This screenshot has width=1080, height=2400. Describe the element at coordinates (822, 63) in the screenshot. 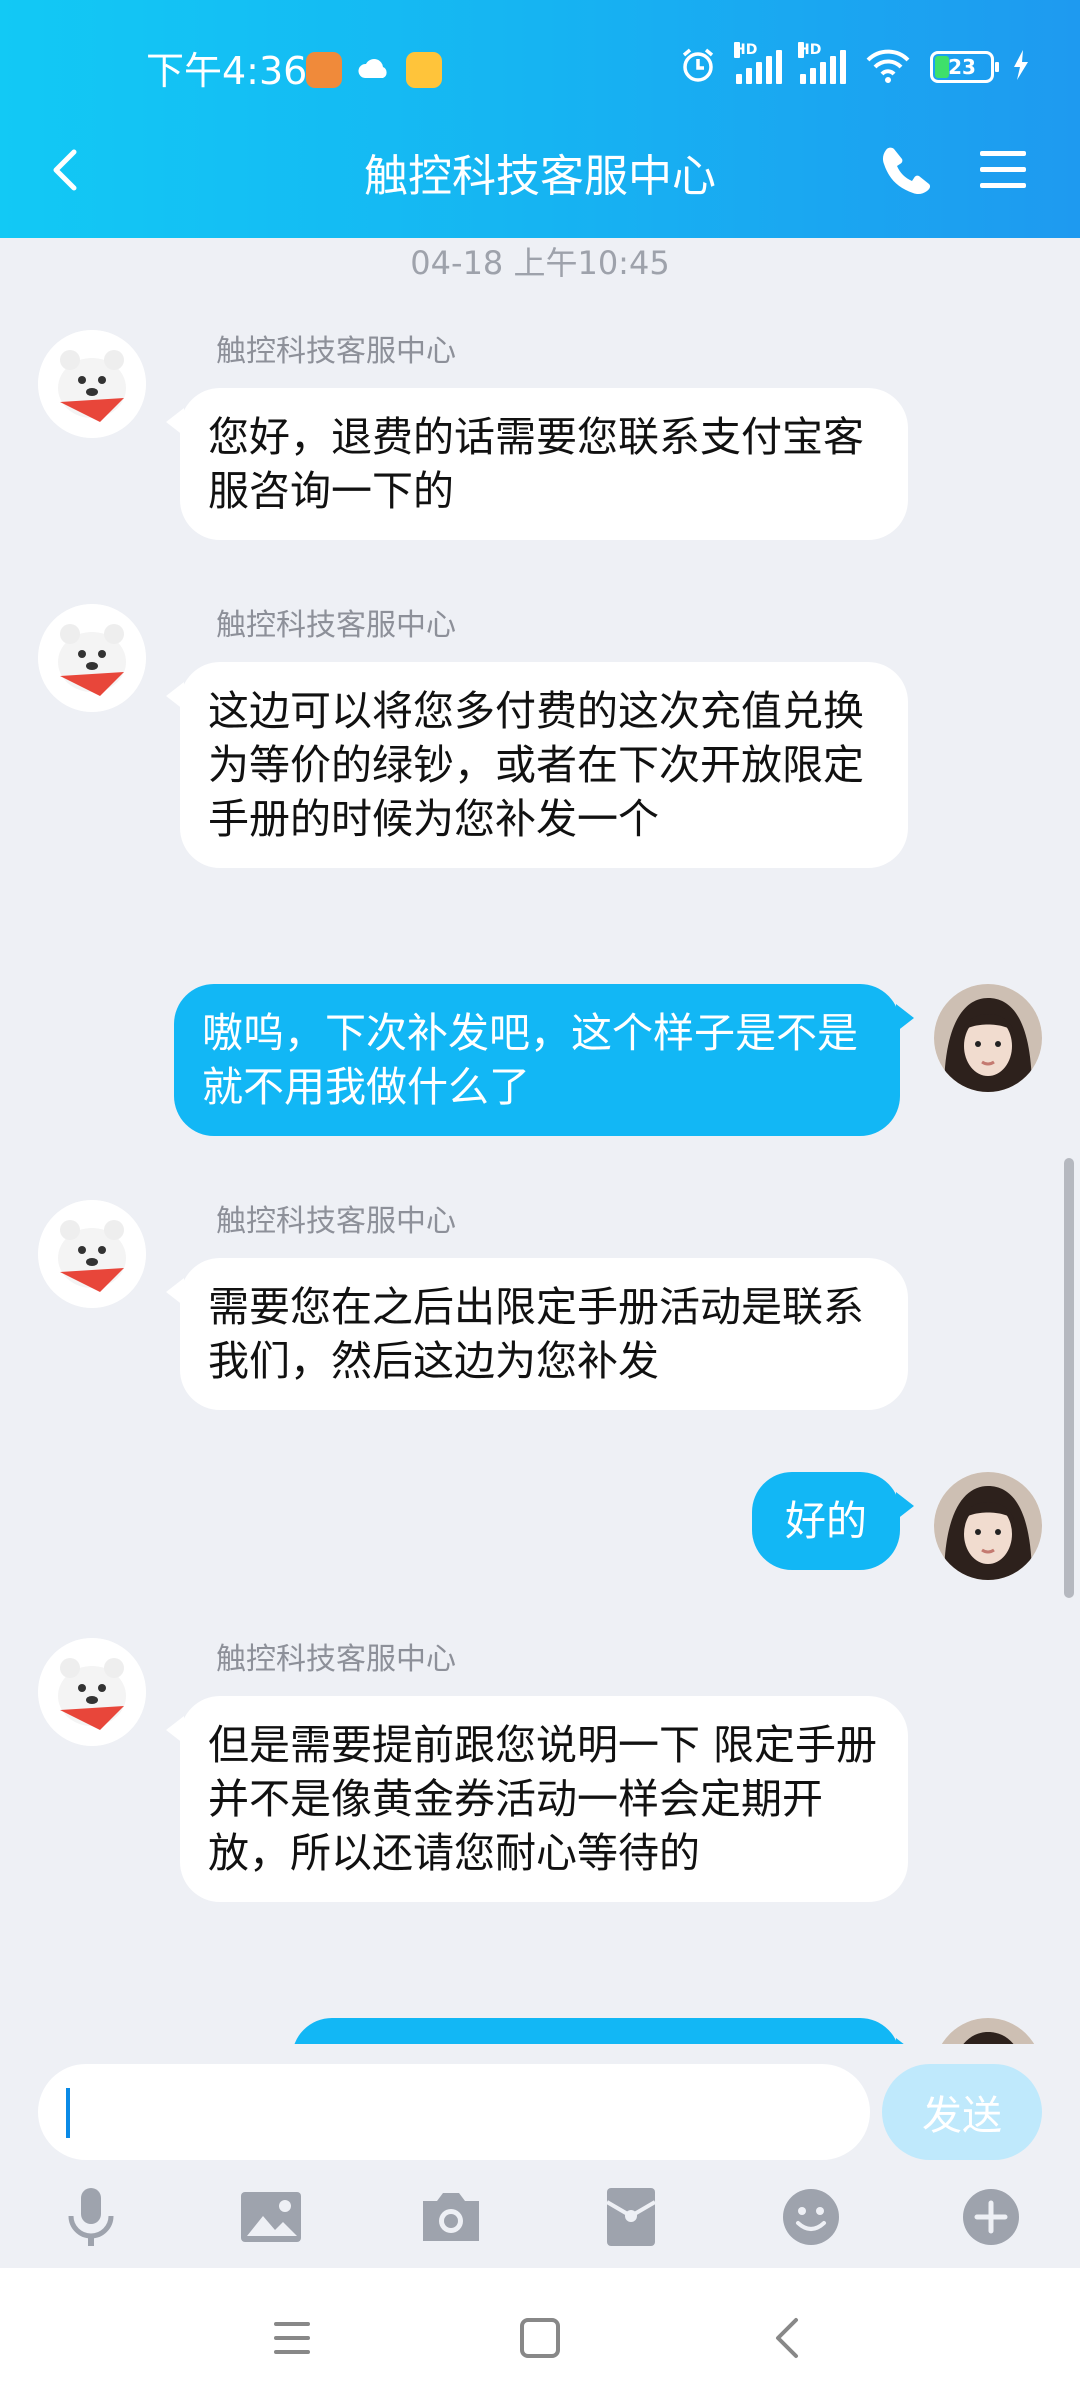

I see `signal-icon-2: HD` at that location.